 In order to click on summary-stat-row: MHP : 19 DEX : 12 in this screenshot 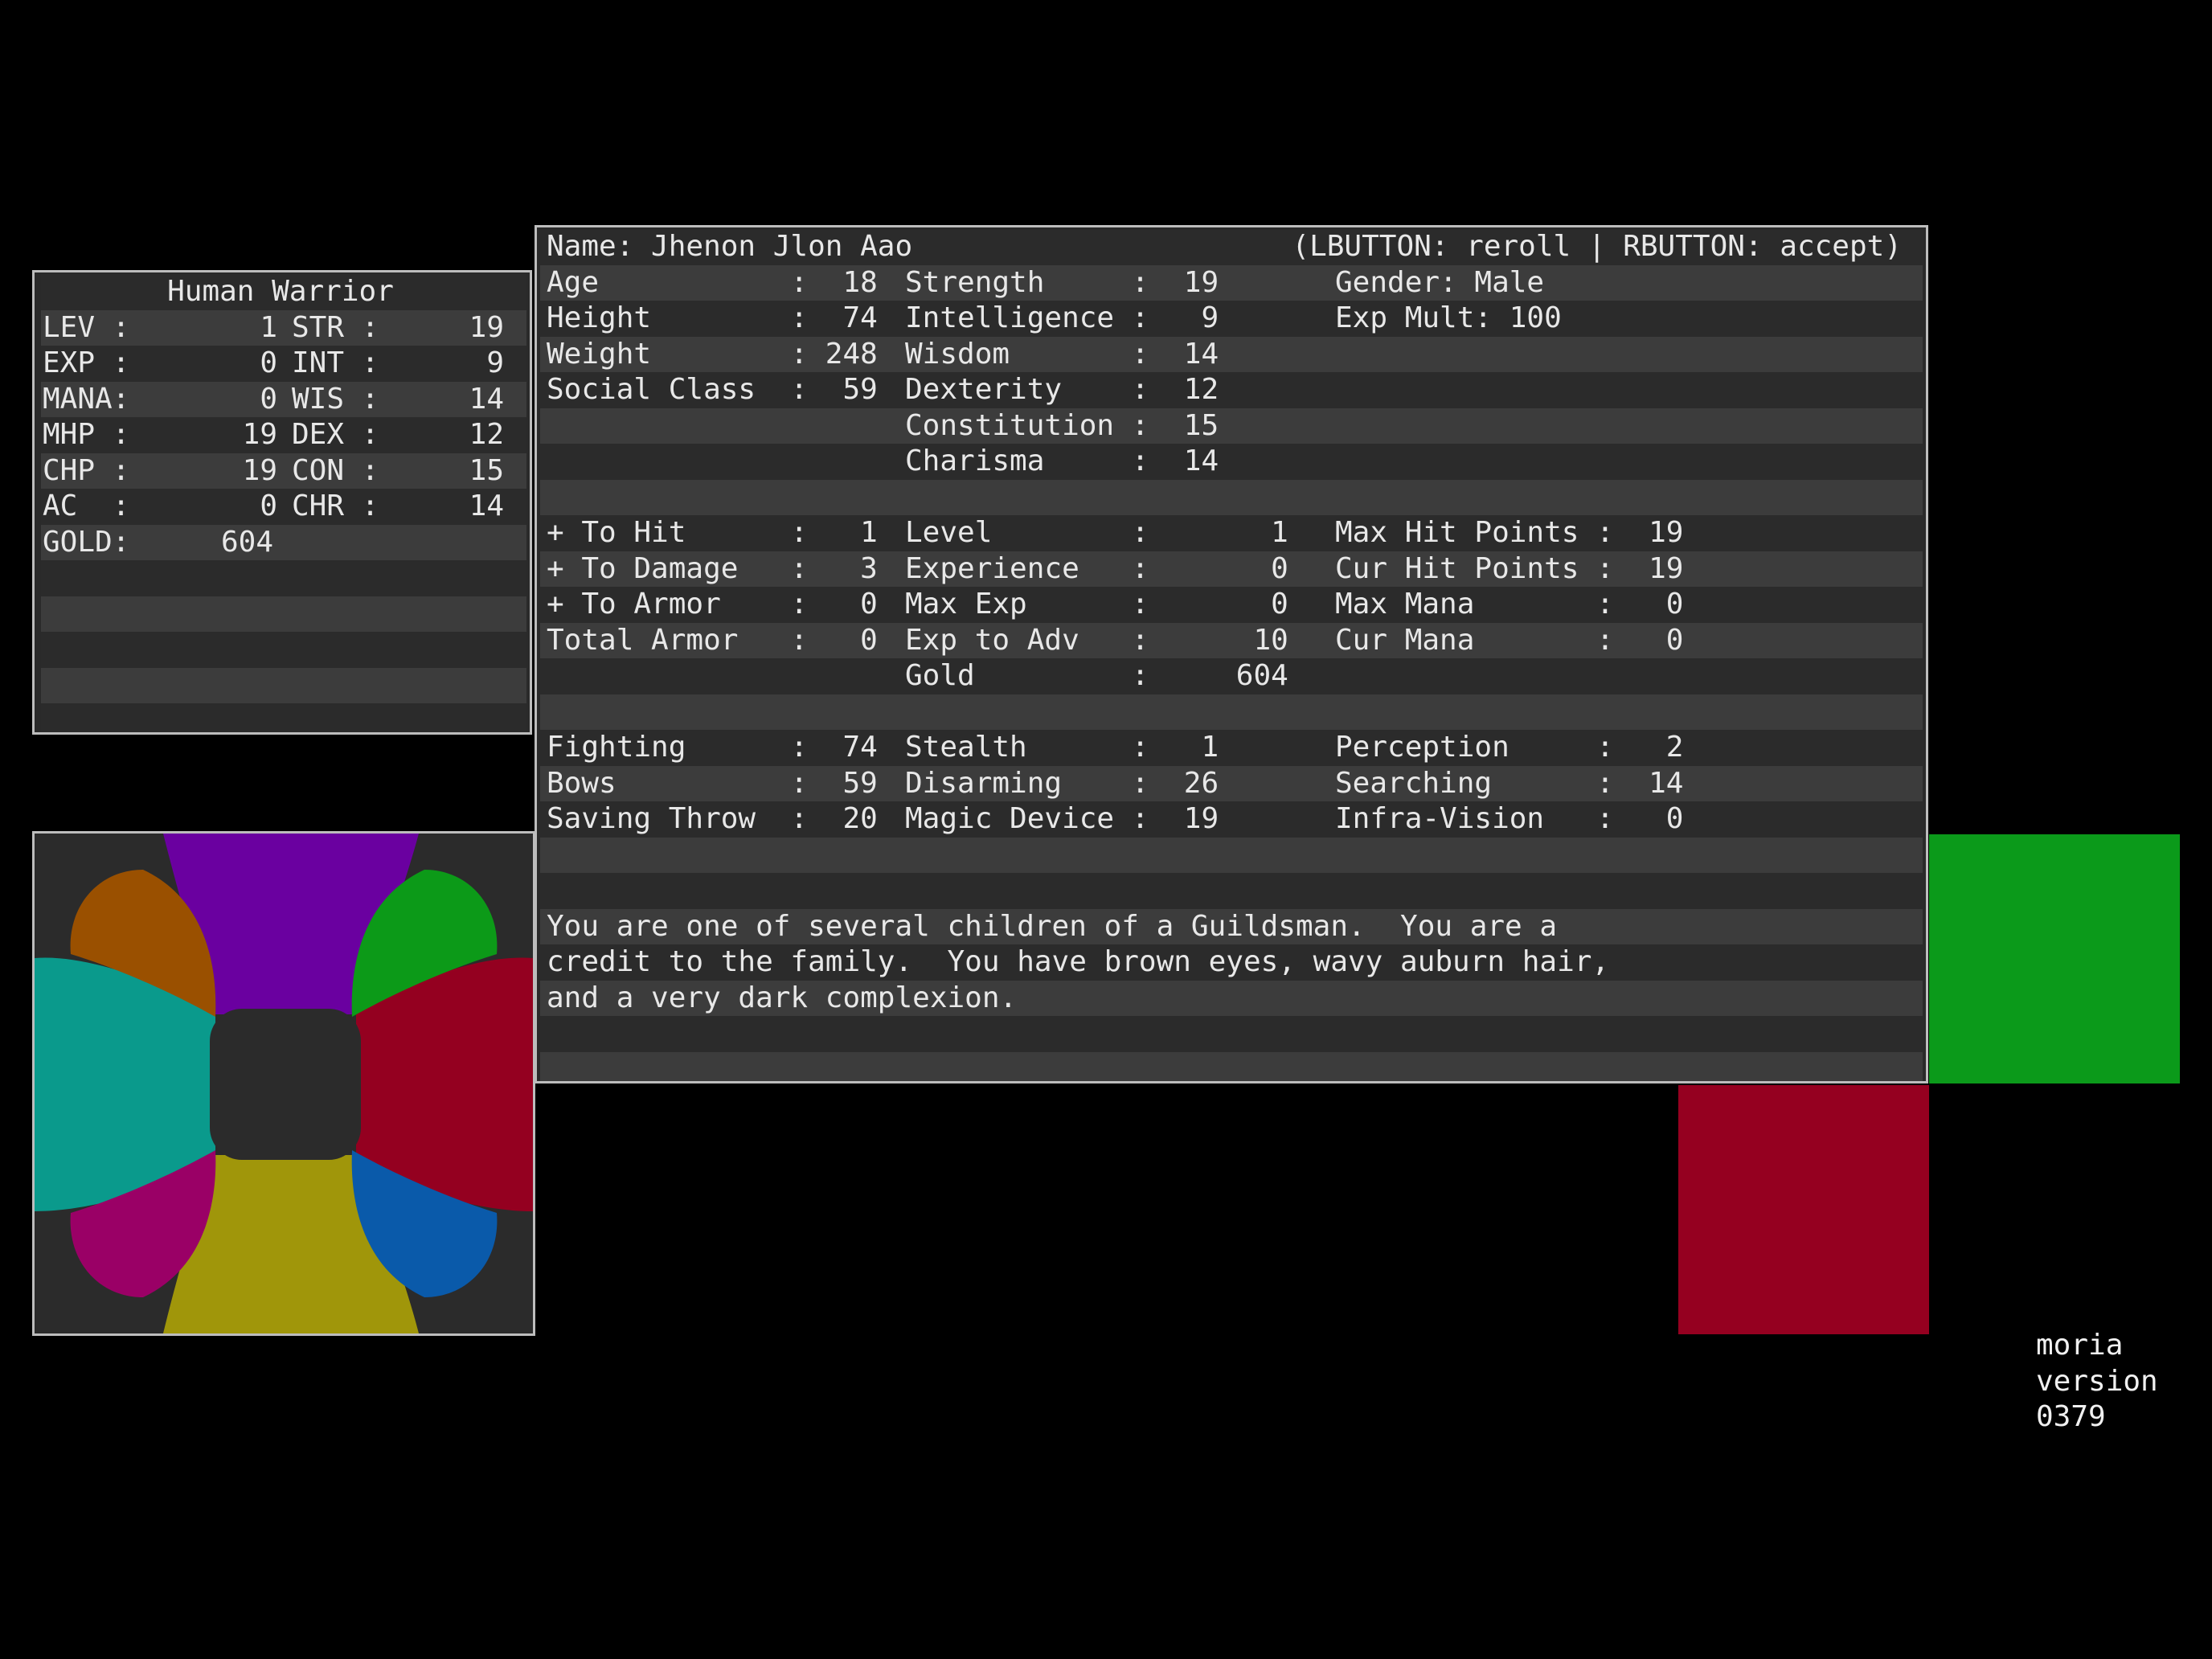, I will do `click(283, 435)`.